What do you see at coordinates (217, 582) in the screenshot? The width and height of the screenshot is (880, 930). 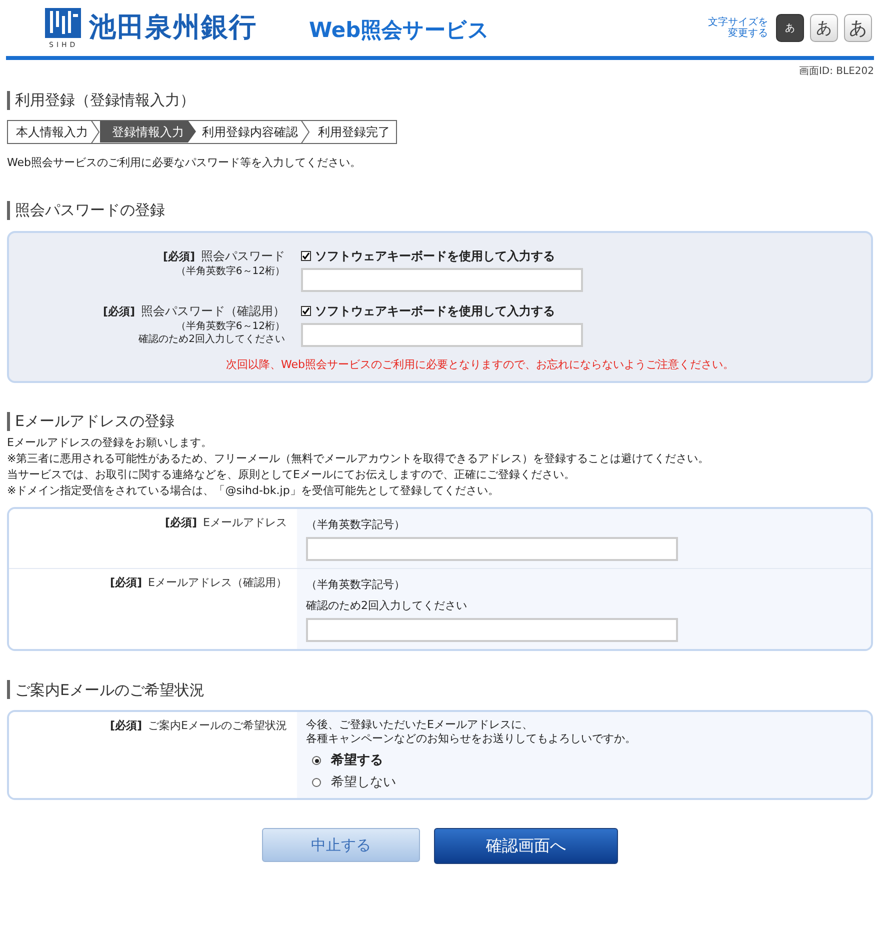 I see `field-label: Eメールアドレス（確認用）` at bounding box center [217, 582].